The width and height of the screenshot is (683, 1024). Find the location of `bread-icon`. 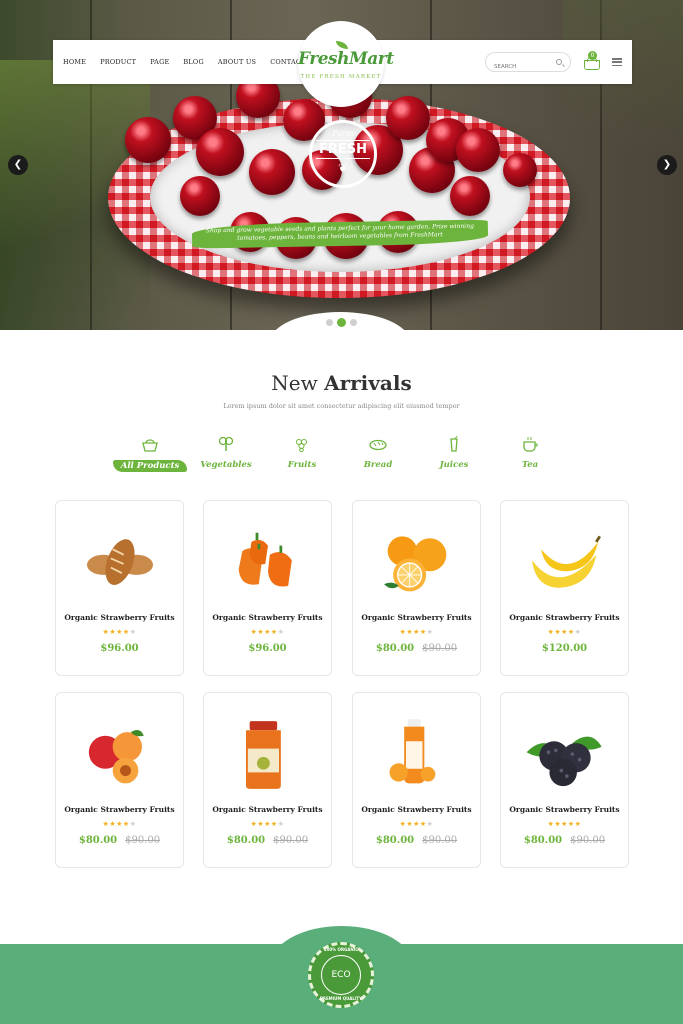

bread-icon is located at coordinates (378, 445).